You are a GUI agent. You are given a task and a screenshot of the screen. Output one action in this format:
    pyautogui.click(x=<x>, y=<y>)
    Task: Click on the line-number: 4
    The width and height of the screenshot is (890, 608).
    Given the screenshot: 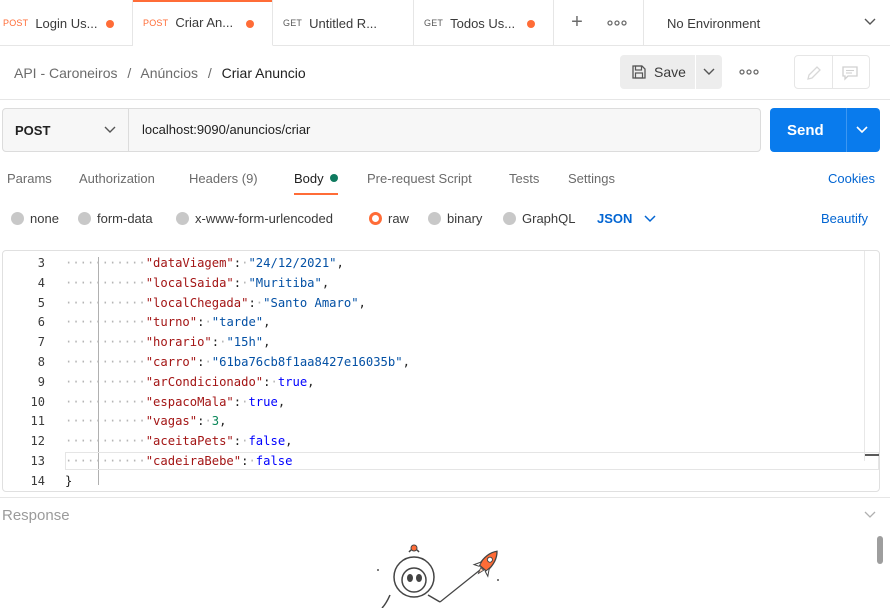 What is the action you would take?
    pyautogui.click(x=41, y=282)
    